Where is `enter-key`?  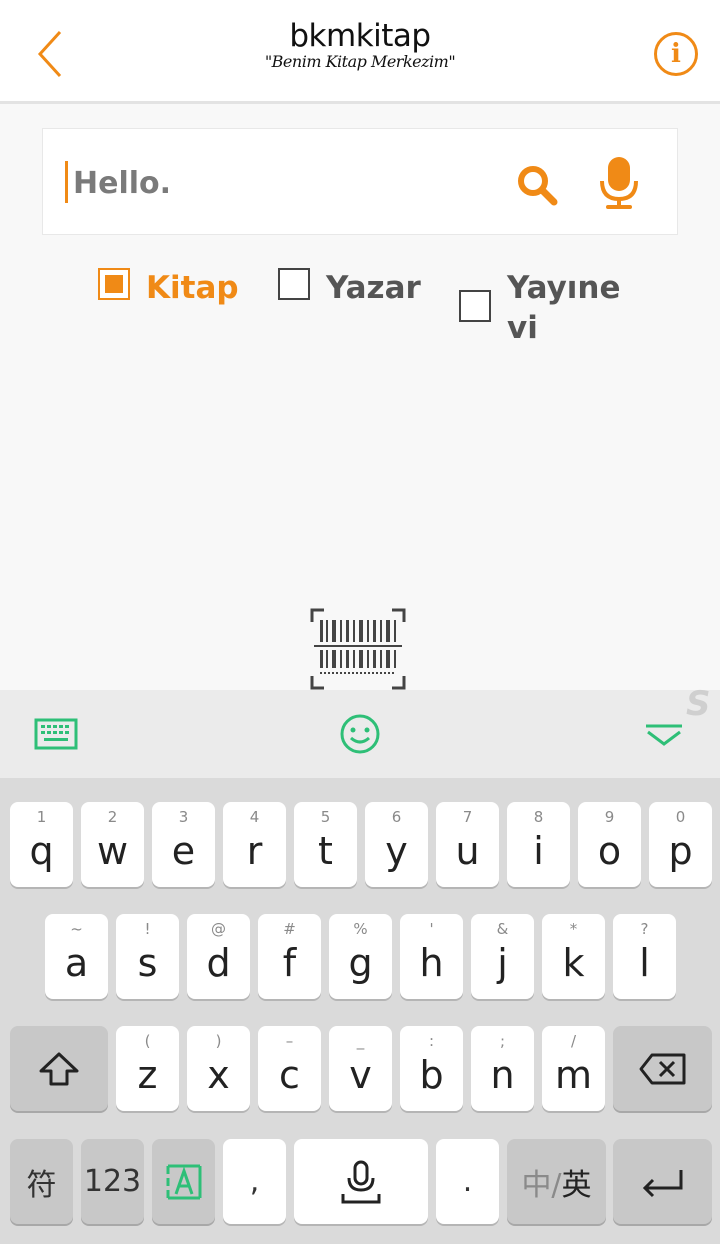 enter-key is located at coordinates (662, 1181).